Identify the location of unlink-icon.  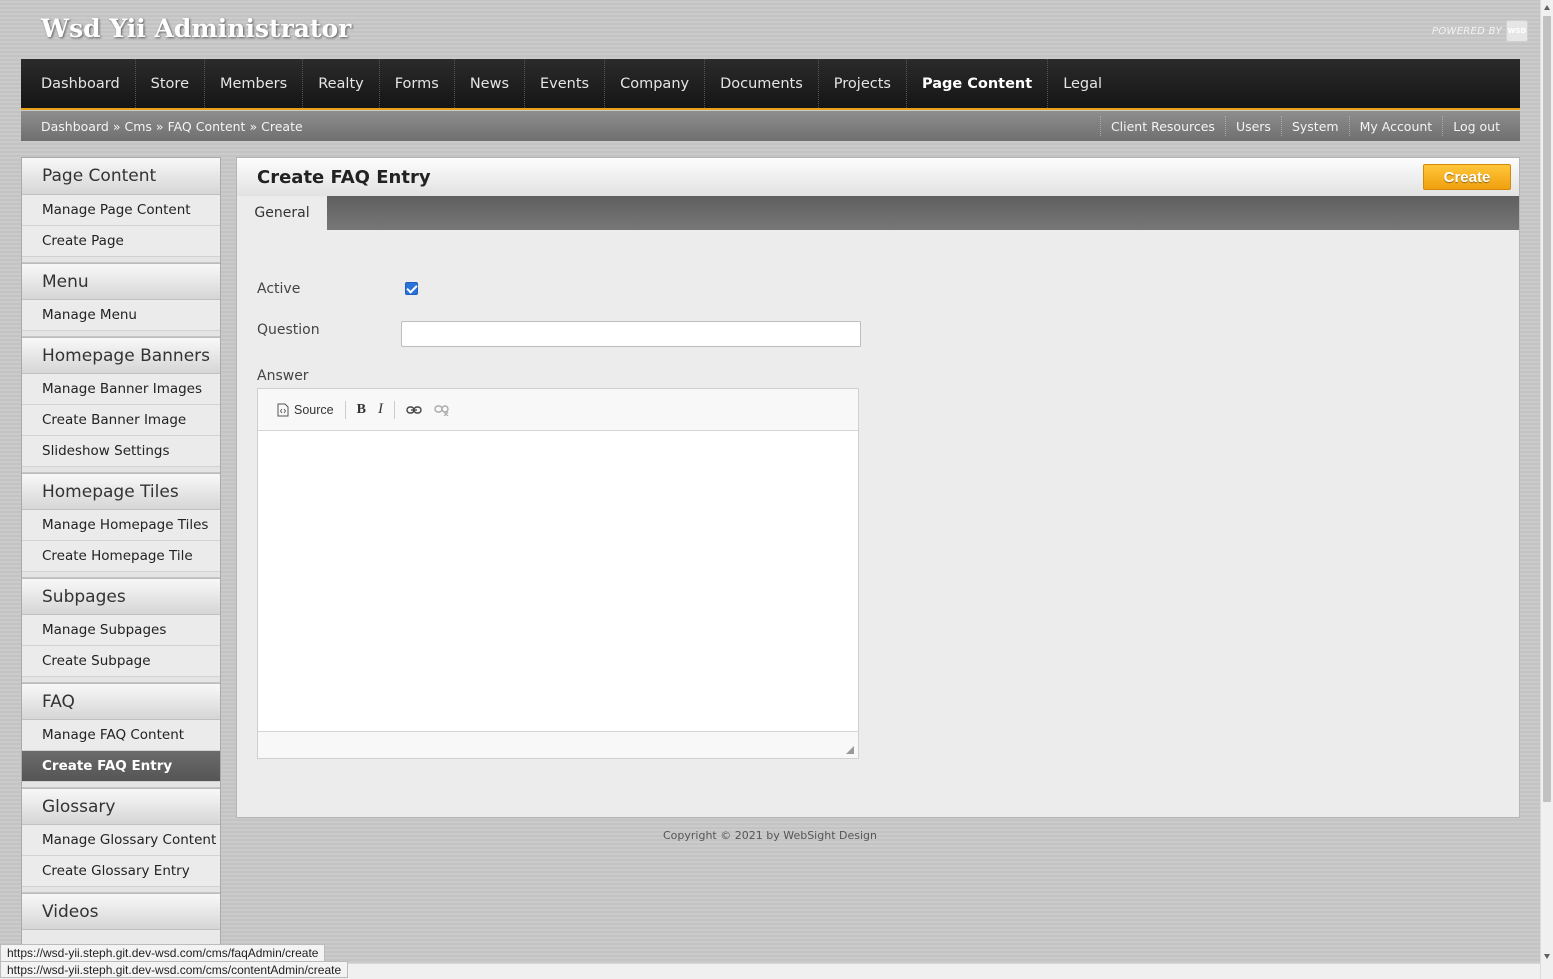
(441, 410).